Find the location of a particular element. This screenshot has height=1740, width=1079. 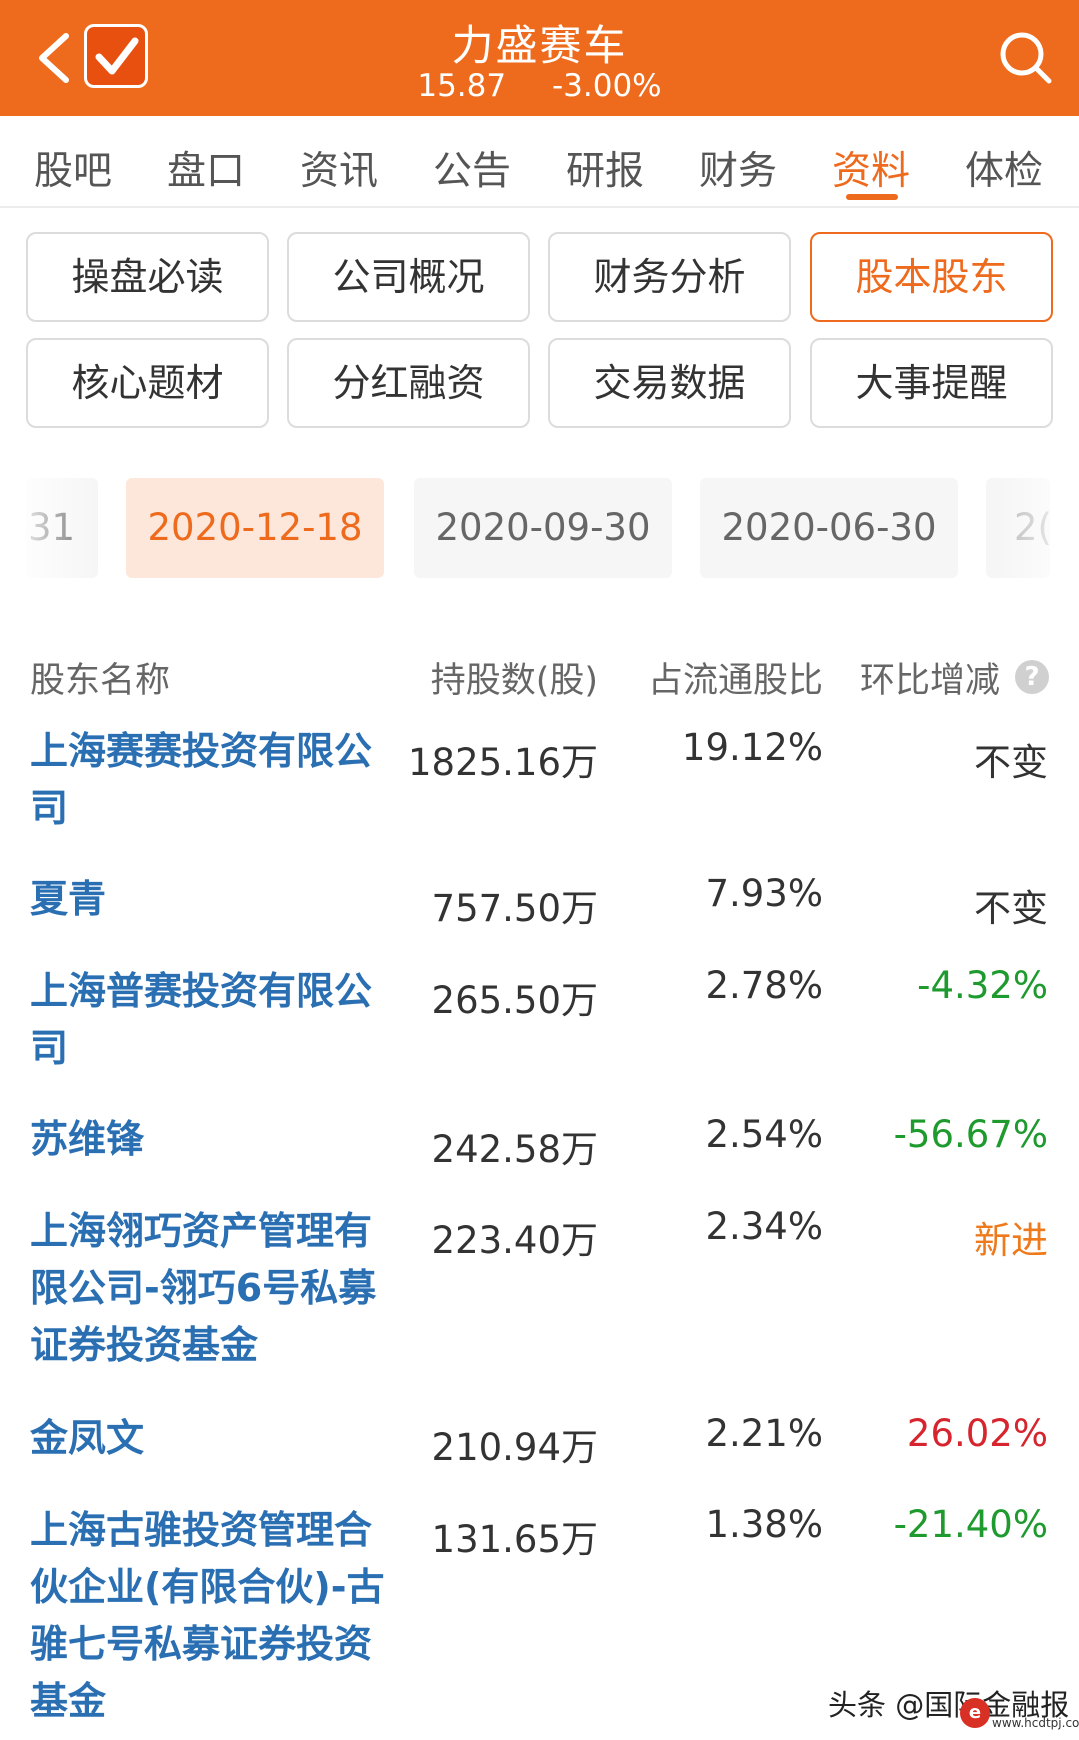

shareholder-name: 金凤文 is located at coordinates (205, 1438).